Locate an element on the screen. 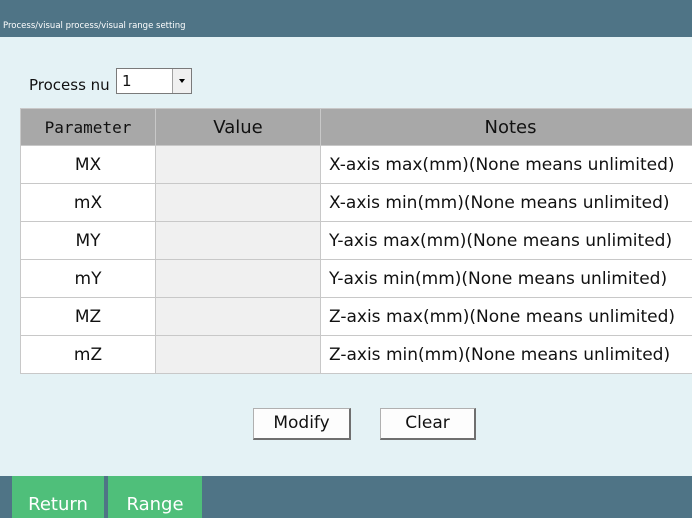 The image size is (692, 518). table-header-row: Parameter Value Notes is located at coordinates (356, 127).